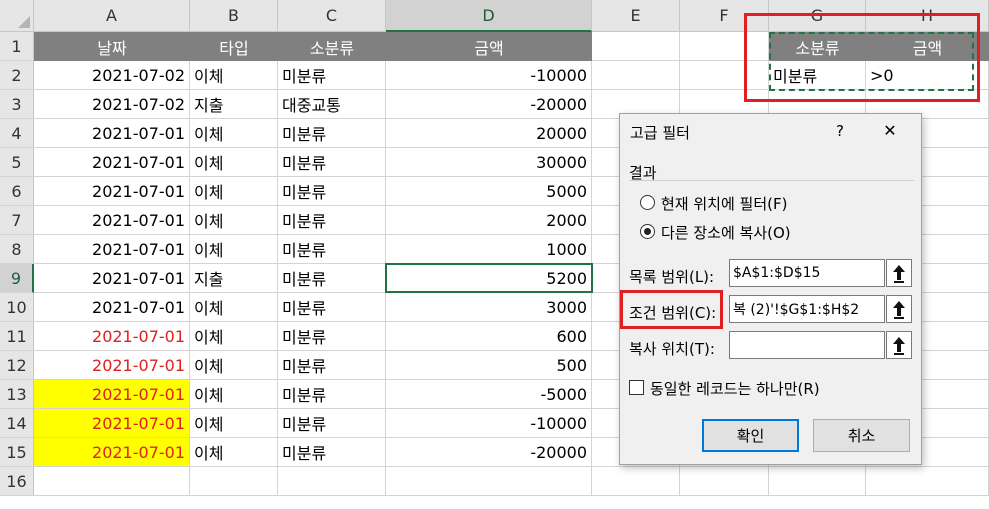 The height and width of the screenshot is (509, 989). Describe the element at coordinates (332, 365) in the screenshot. I see `cell-c12: 미분류` at that location.